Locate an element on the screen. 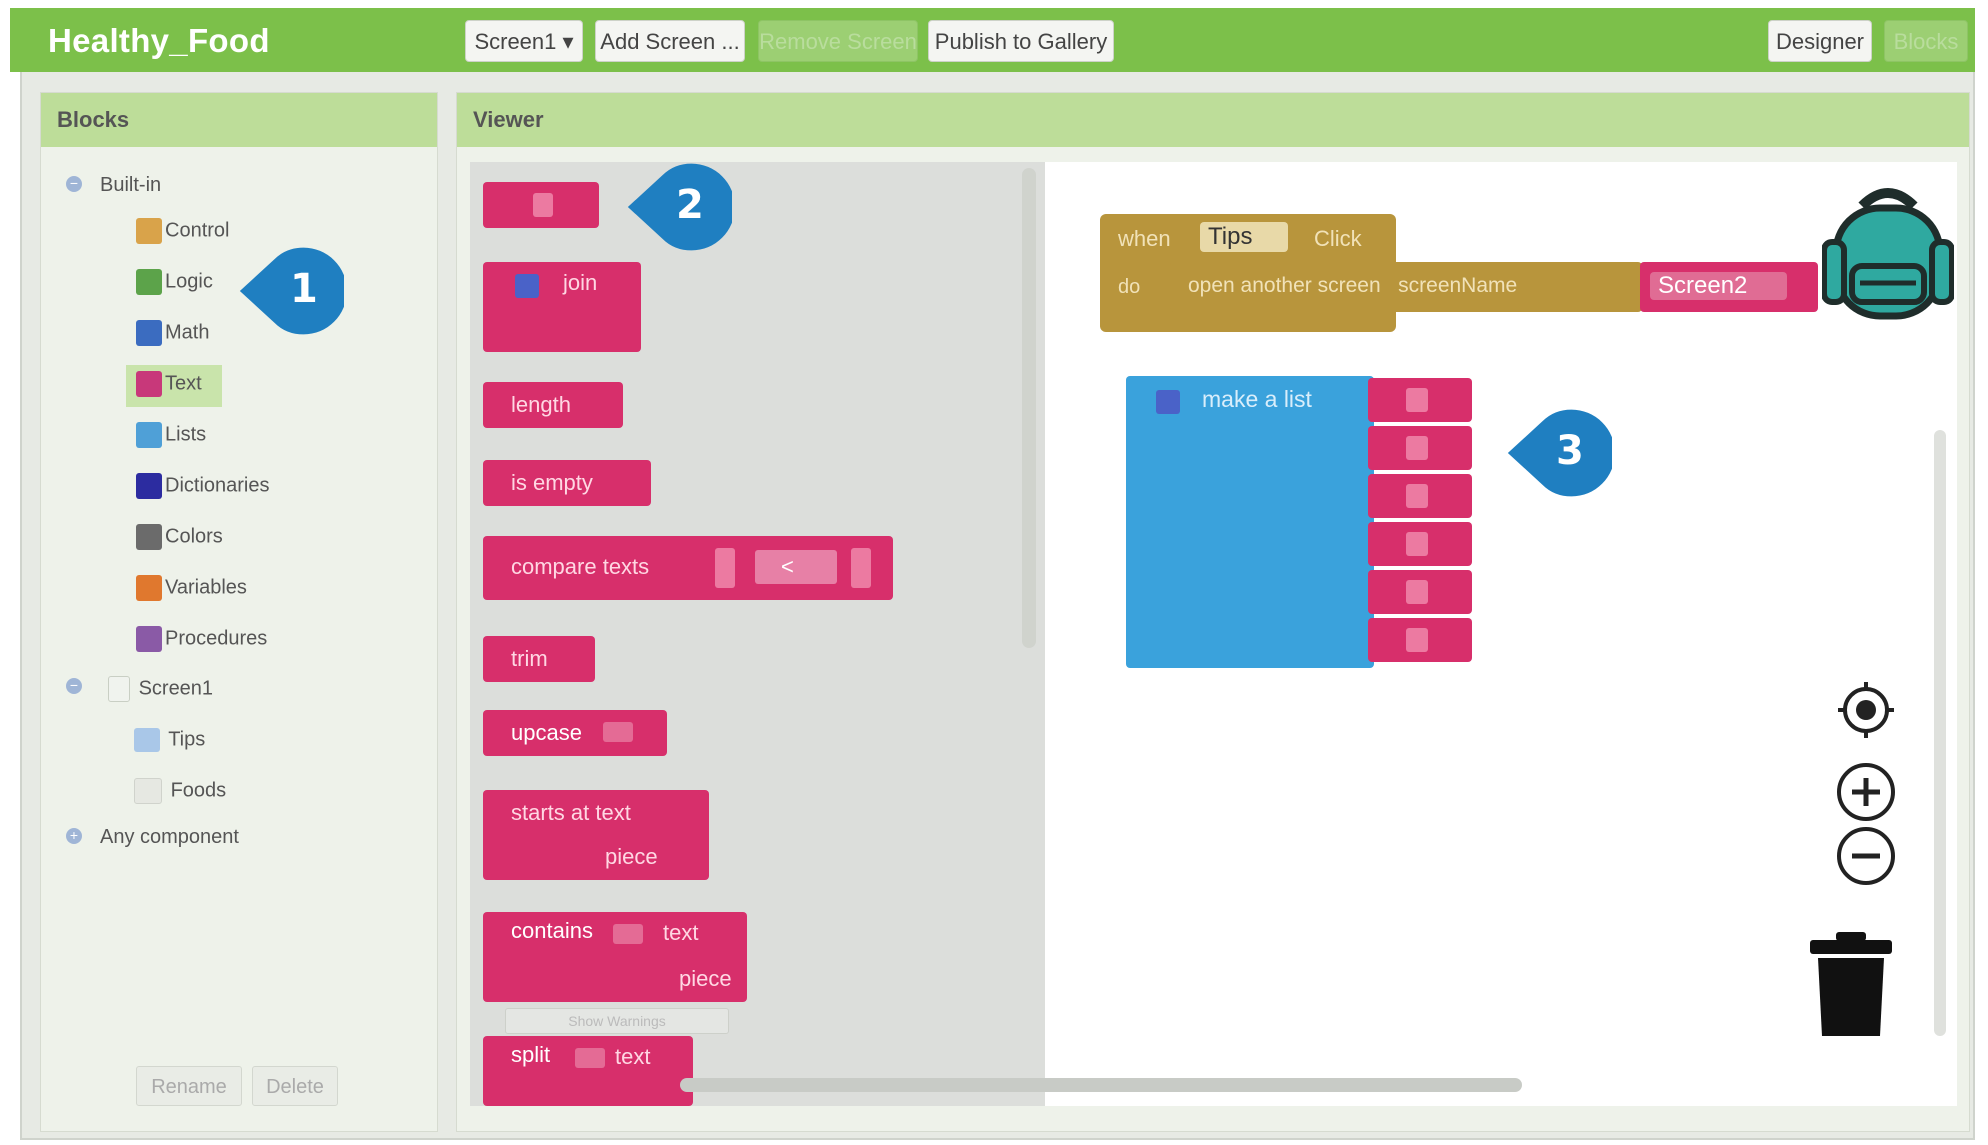 The height and width of the screenshot is (1145, 1988). tree-component-tips: Tips is located at coordinates (169, 740).